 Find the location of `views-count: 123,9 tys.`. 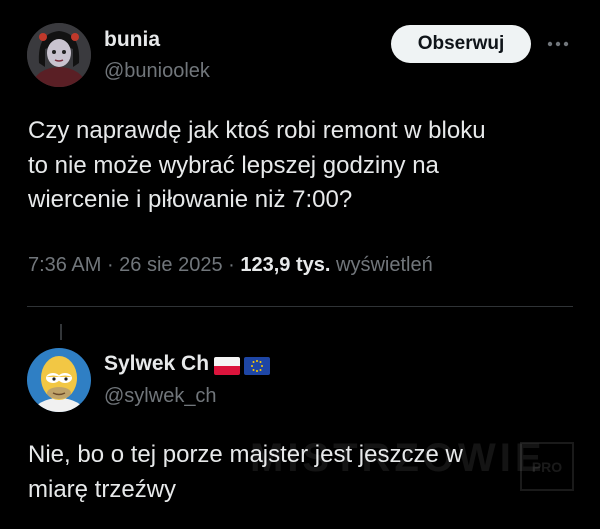

views-count: 123,9 tys. is located at coordinates (285, 265).